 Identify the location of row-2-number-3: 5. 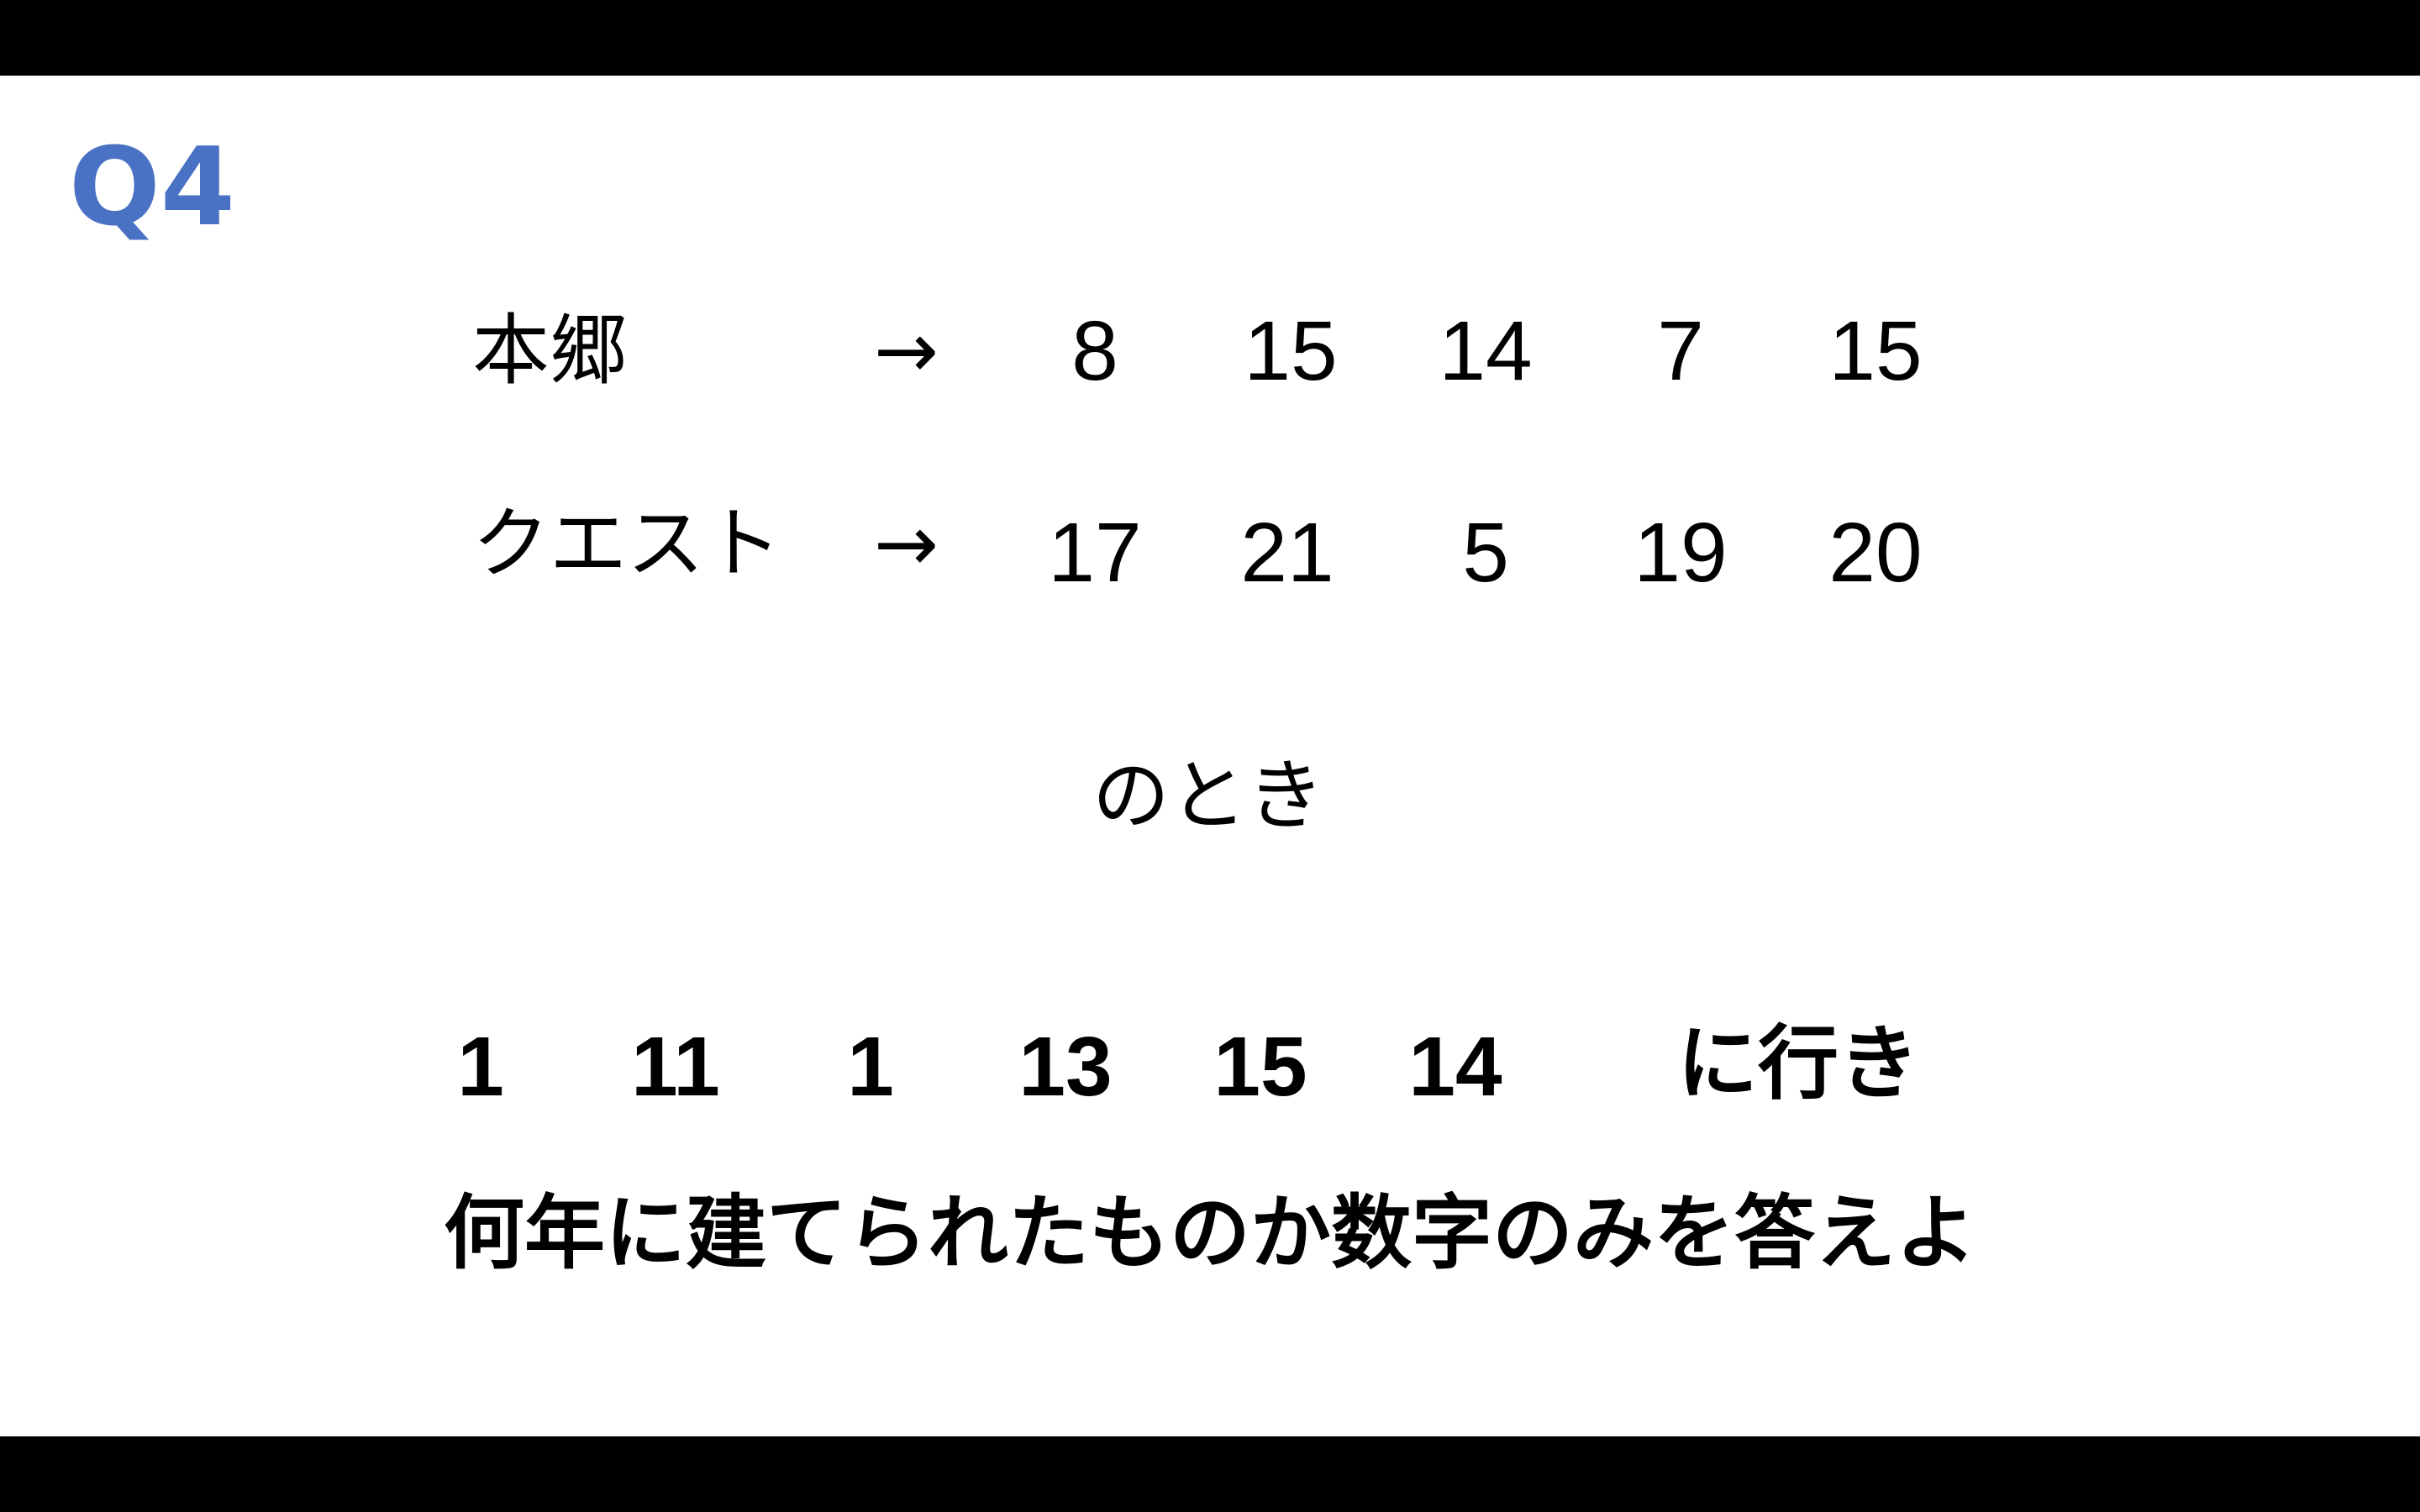
(1485, 553).